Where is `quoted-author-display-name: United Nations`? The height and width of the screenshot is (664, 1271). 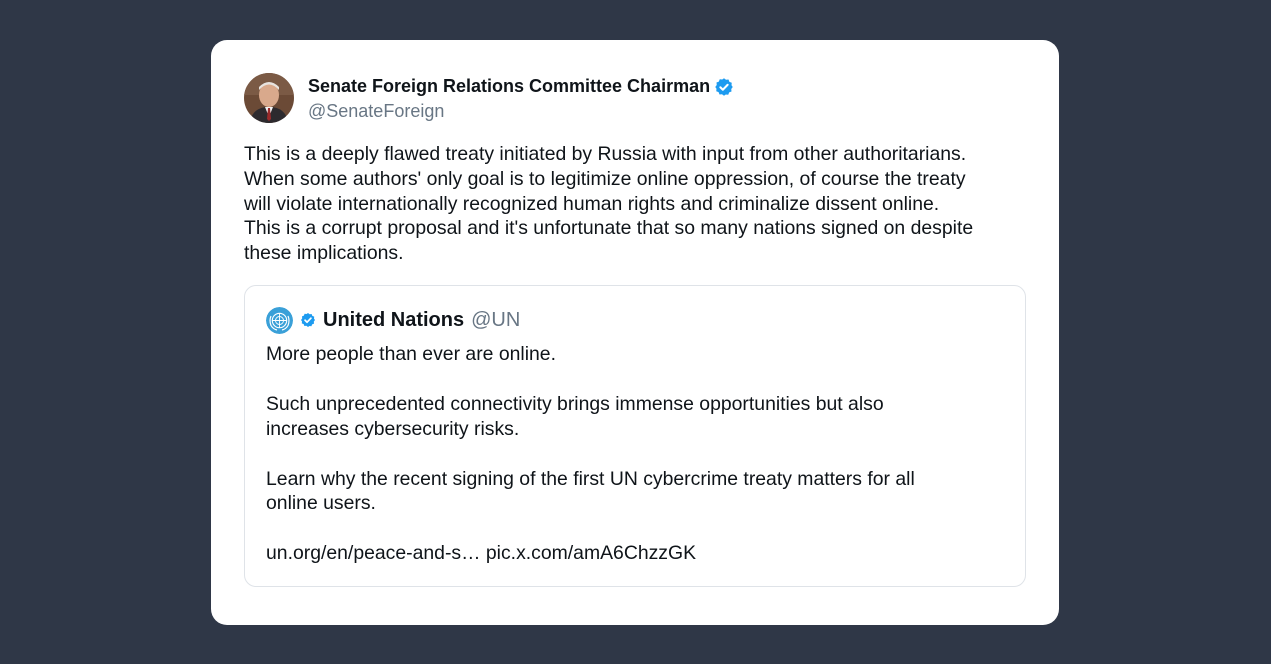 quoted-author-display-name: United Nations is located at coordinates (393, 320).